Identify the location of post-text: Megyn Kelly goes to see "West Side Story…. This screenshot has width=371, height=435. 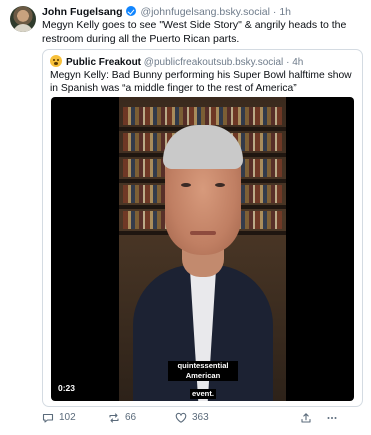
(194, 32).